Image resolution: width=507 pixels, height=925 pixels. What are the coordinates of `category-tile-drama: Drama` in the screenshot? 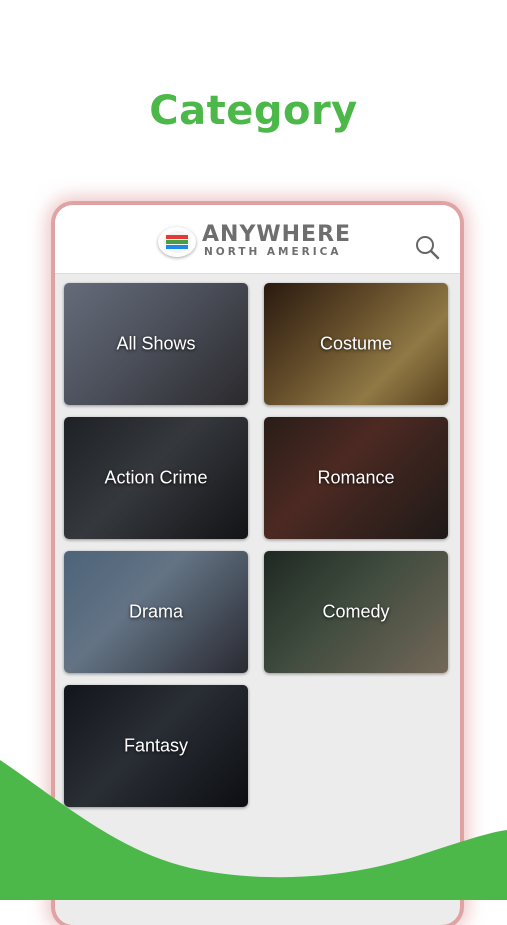 It's located at (156, 612).